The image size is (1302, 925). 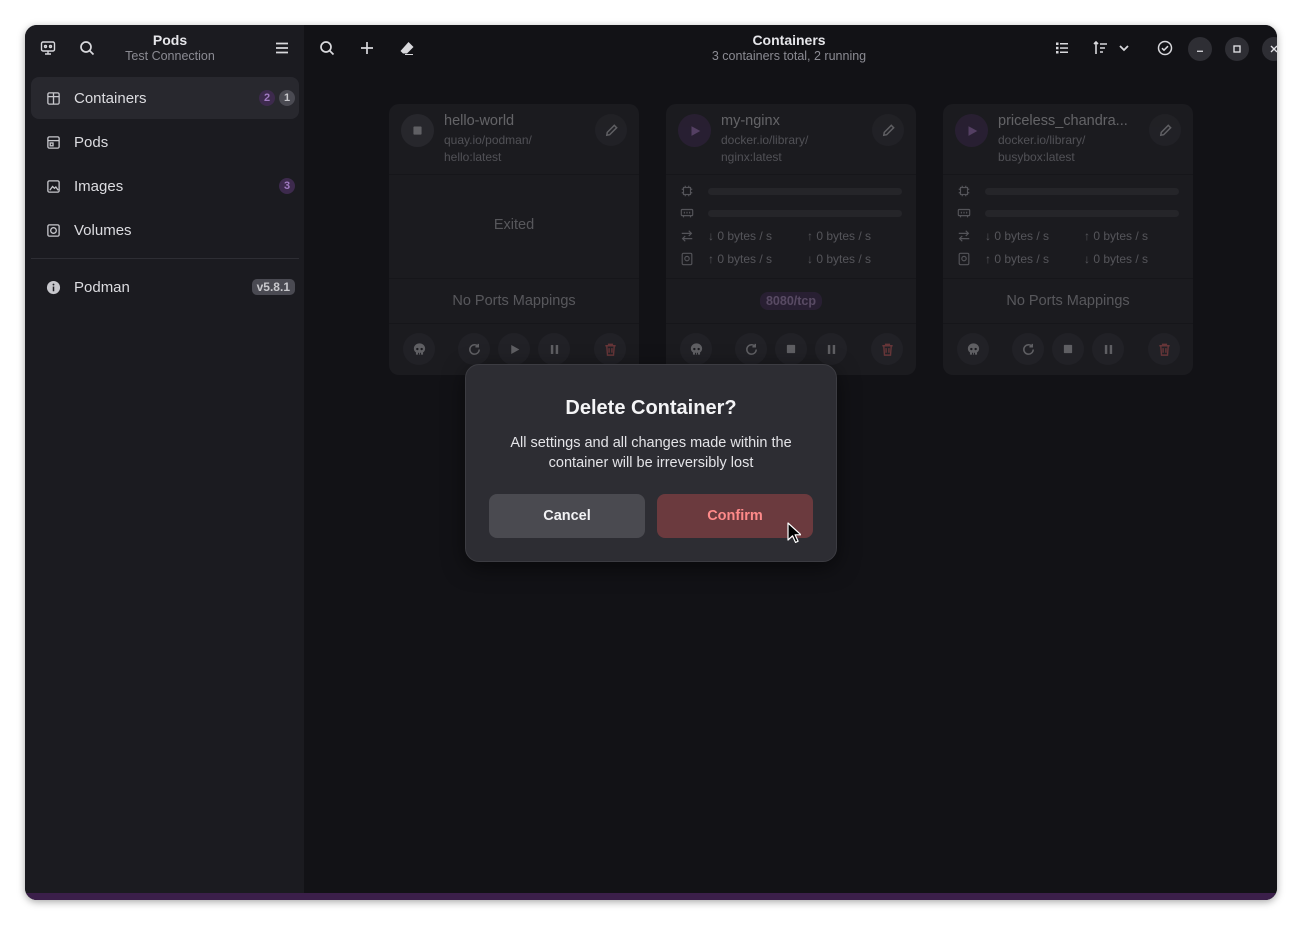 I want to click on sidebar-subtitle: Test Connection, so click(x=170, y=56).